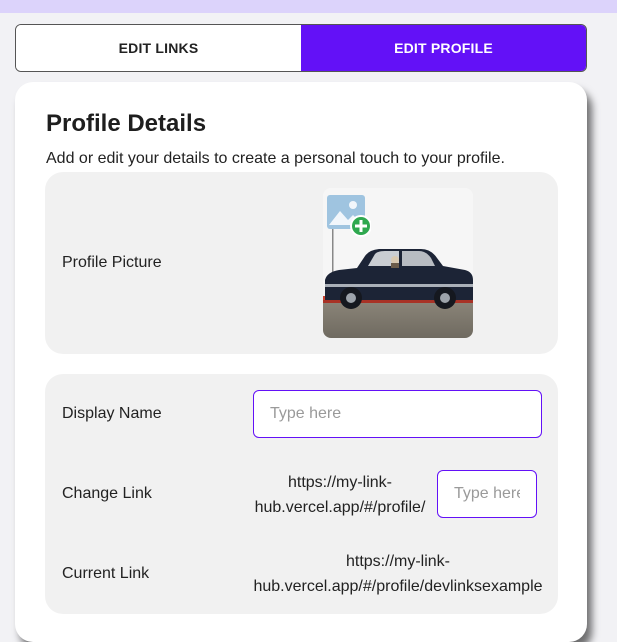 The image size is (617, 642). What do you see at coordinates (126, 123) in the screenshot?
I see `page-title: Profile Details` at bounding box center [126, 123].